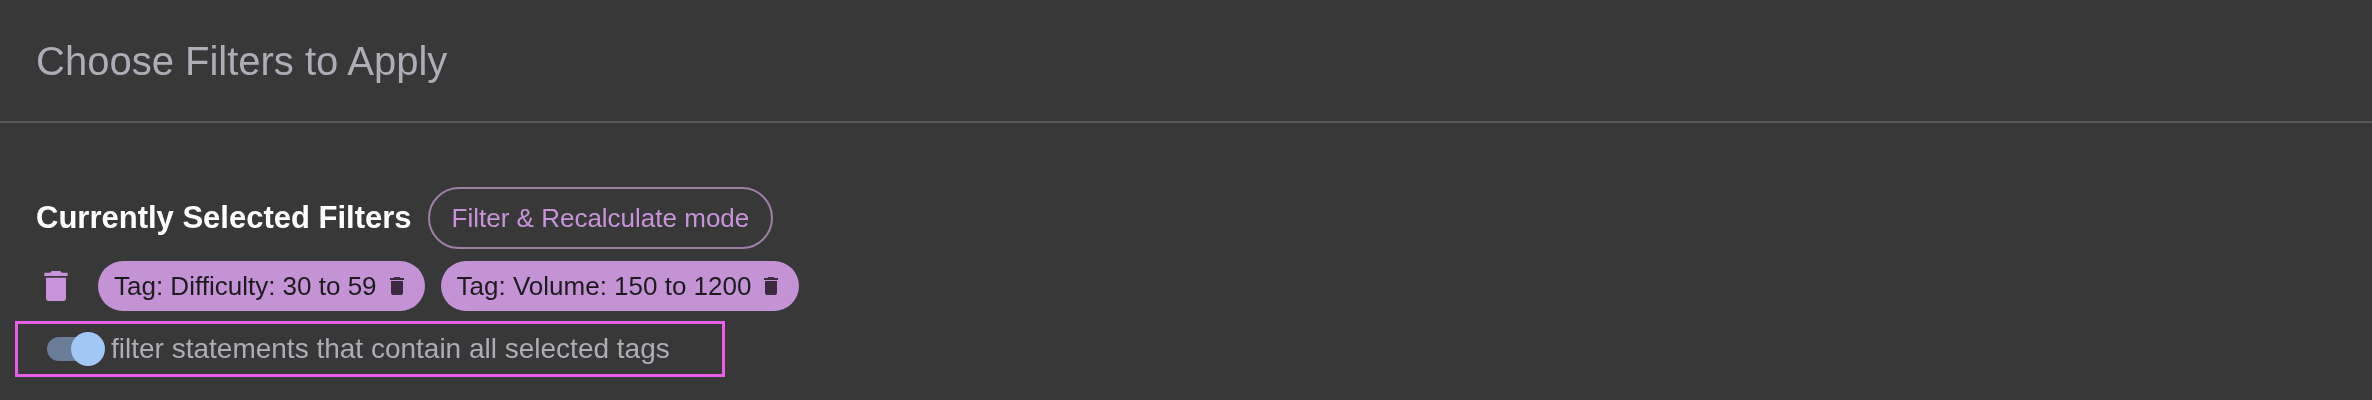  Describe the element at coordinates (224, 217) in the screenshot. I see `section-heading: Currently Selected Filters` at that location.